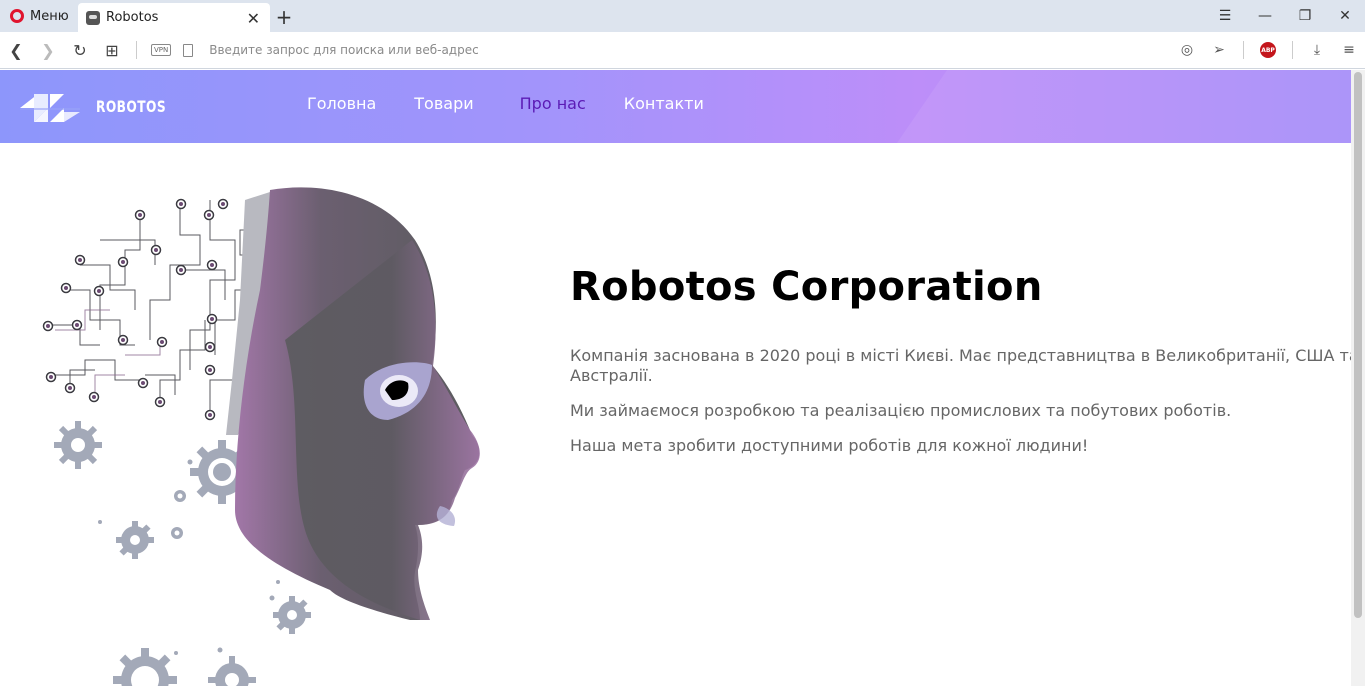 Image resolution: width=1365 pixels, height=686 pixels. What do you see at coordinates (1305, 16) in the screenshot?
I see `restore-icon: ❐` at bounding box center [1305, 16].